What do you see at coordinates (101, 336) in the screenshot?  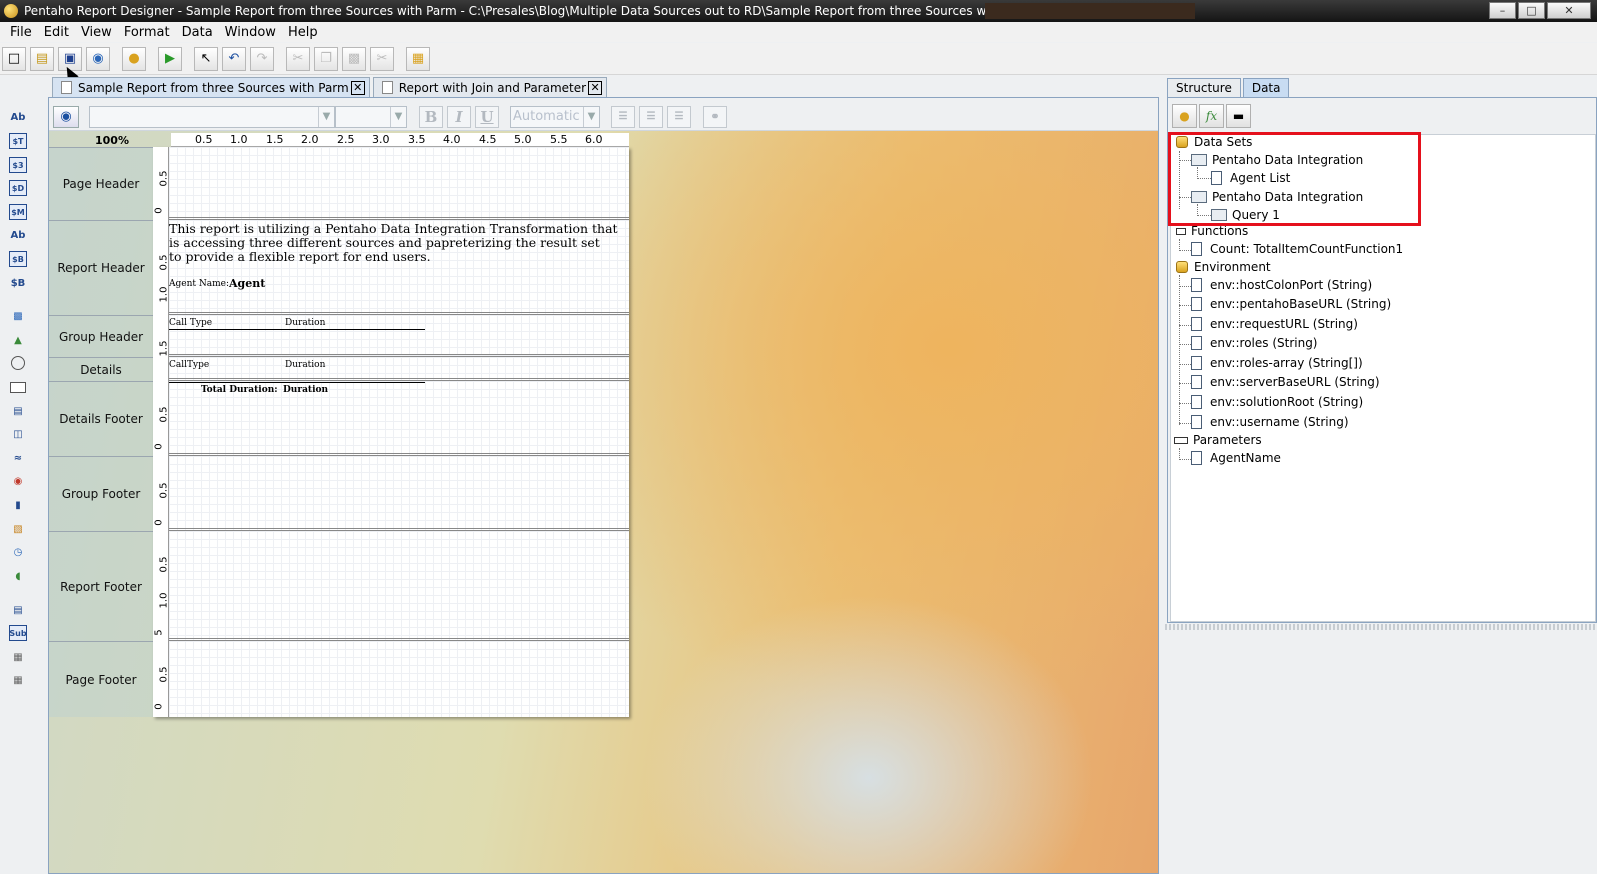 I see `band-label-group-header: Group Header` at bounding box center [101, 336].